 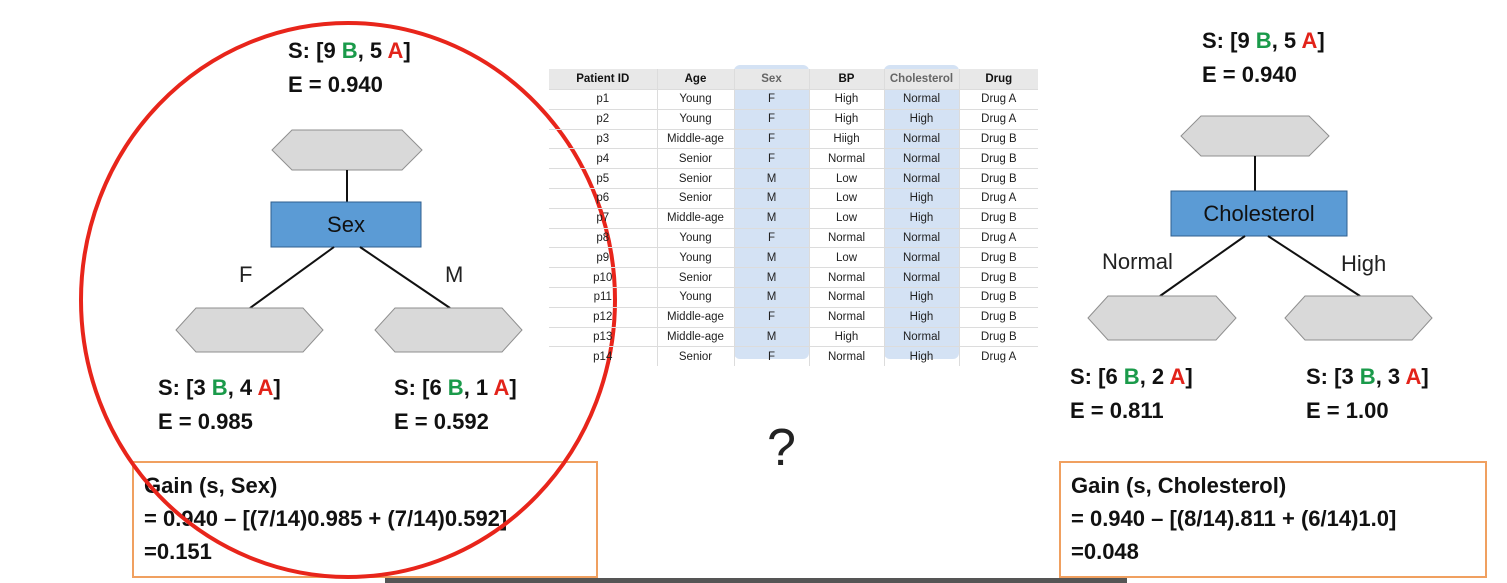 What do you see at coordinates (1249, 74) in the screenshot?
I see `right-root-entropy: E = 0.940` at bounding box center [1249, 74].